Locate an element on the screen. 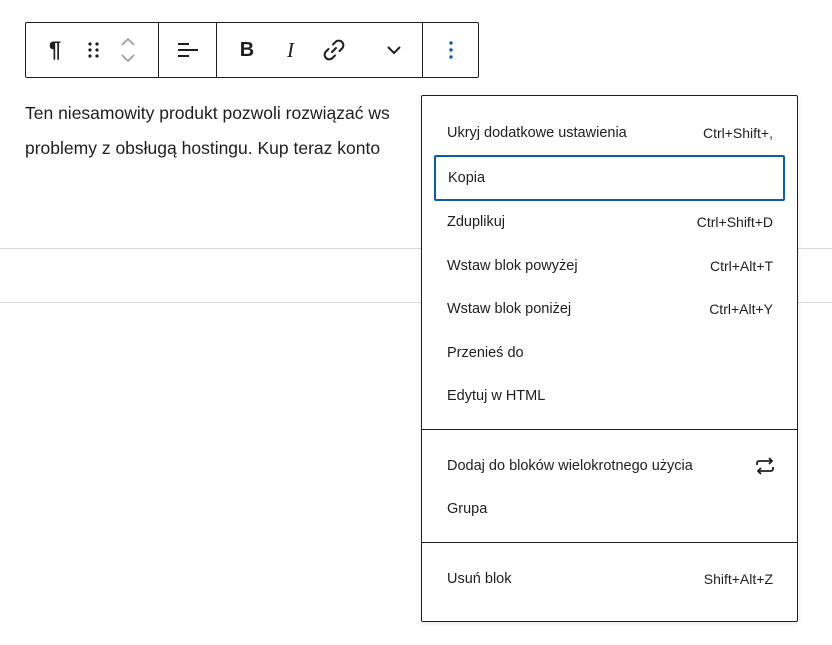 This screenshot has width=832, height=645. menu-item-label: Usuń blok is located at coordinates (479, 578).